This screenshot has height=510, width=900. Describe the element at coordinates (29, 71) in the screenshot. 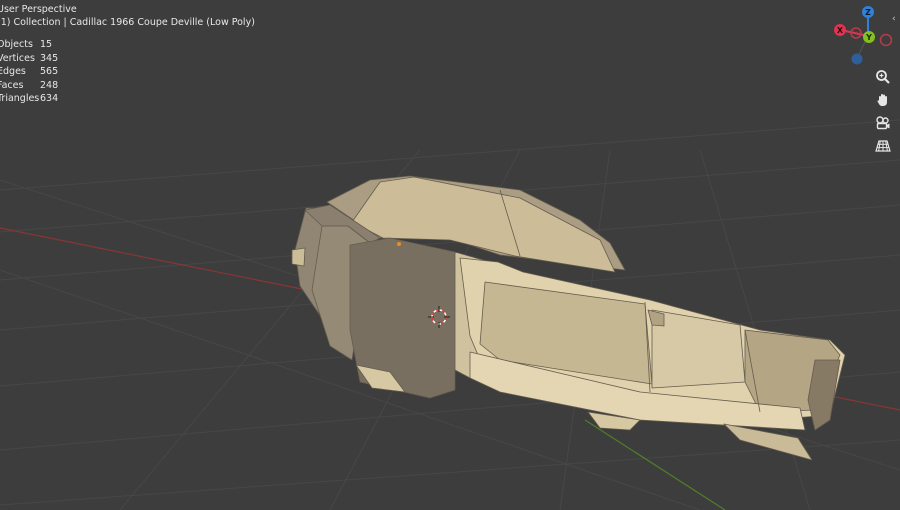

I see `stat-edges: Edges 565` at that location.